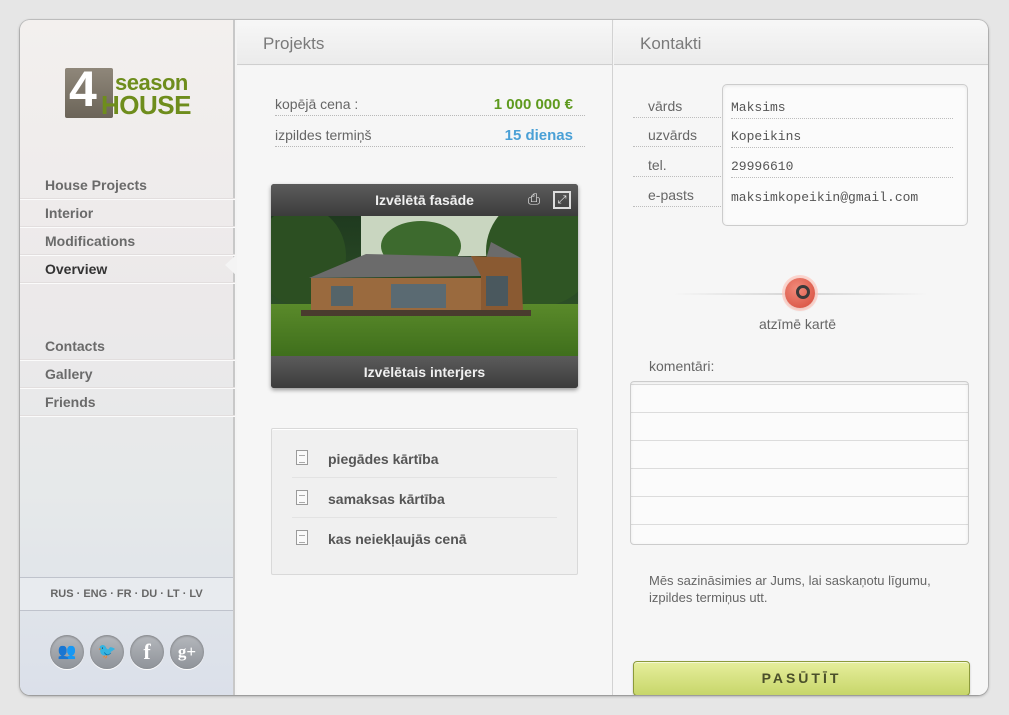  I want to click on field-label-phone: tel., so click(678, 165).